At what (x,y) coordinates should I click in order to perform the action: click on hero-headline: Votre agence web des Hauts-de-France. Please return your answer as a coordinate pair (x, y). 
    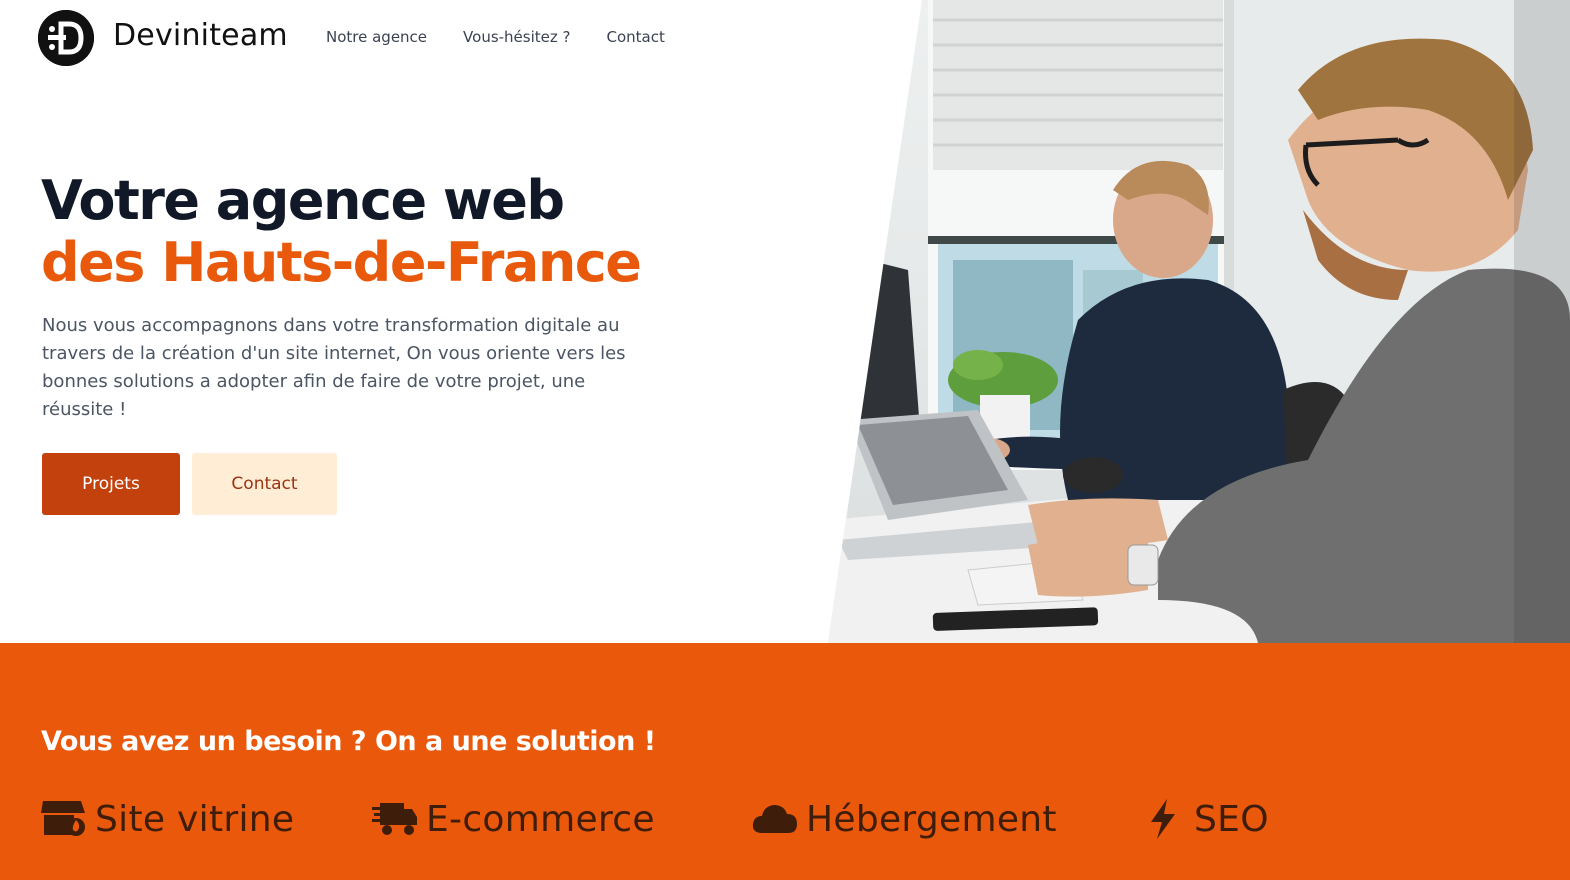
    Looking at the image, I should click on (361, 232).